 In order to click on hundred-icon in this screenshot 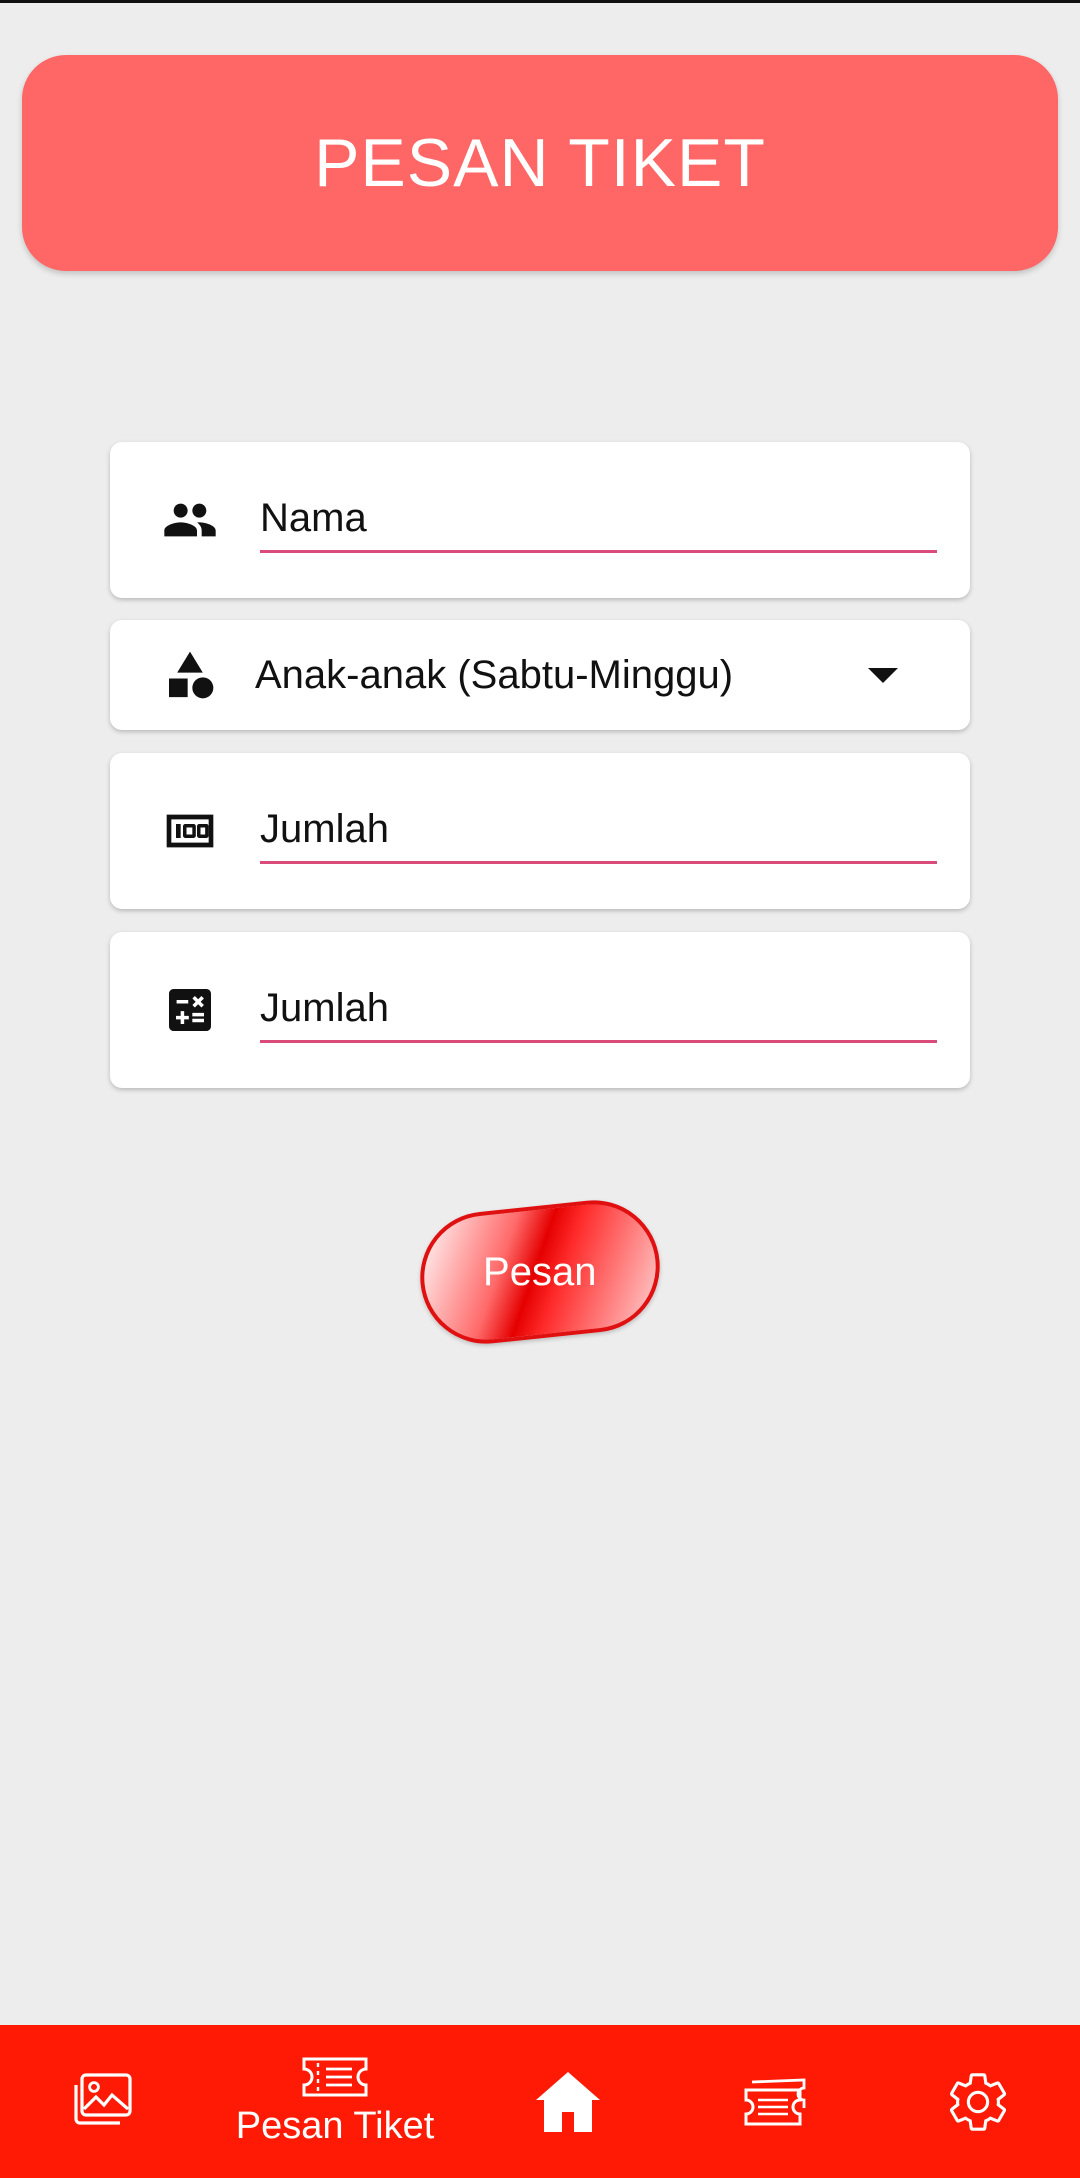, I will do `click(190, 831)`.